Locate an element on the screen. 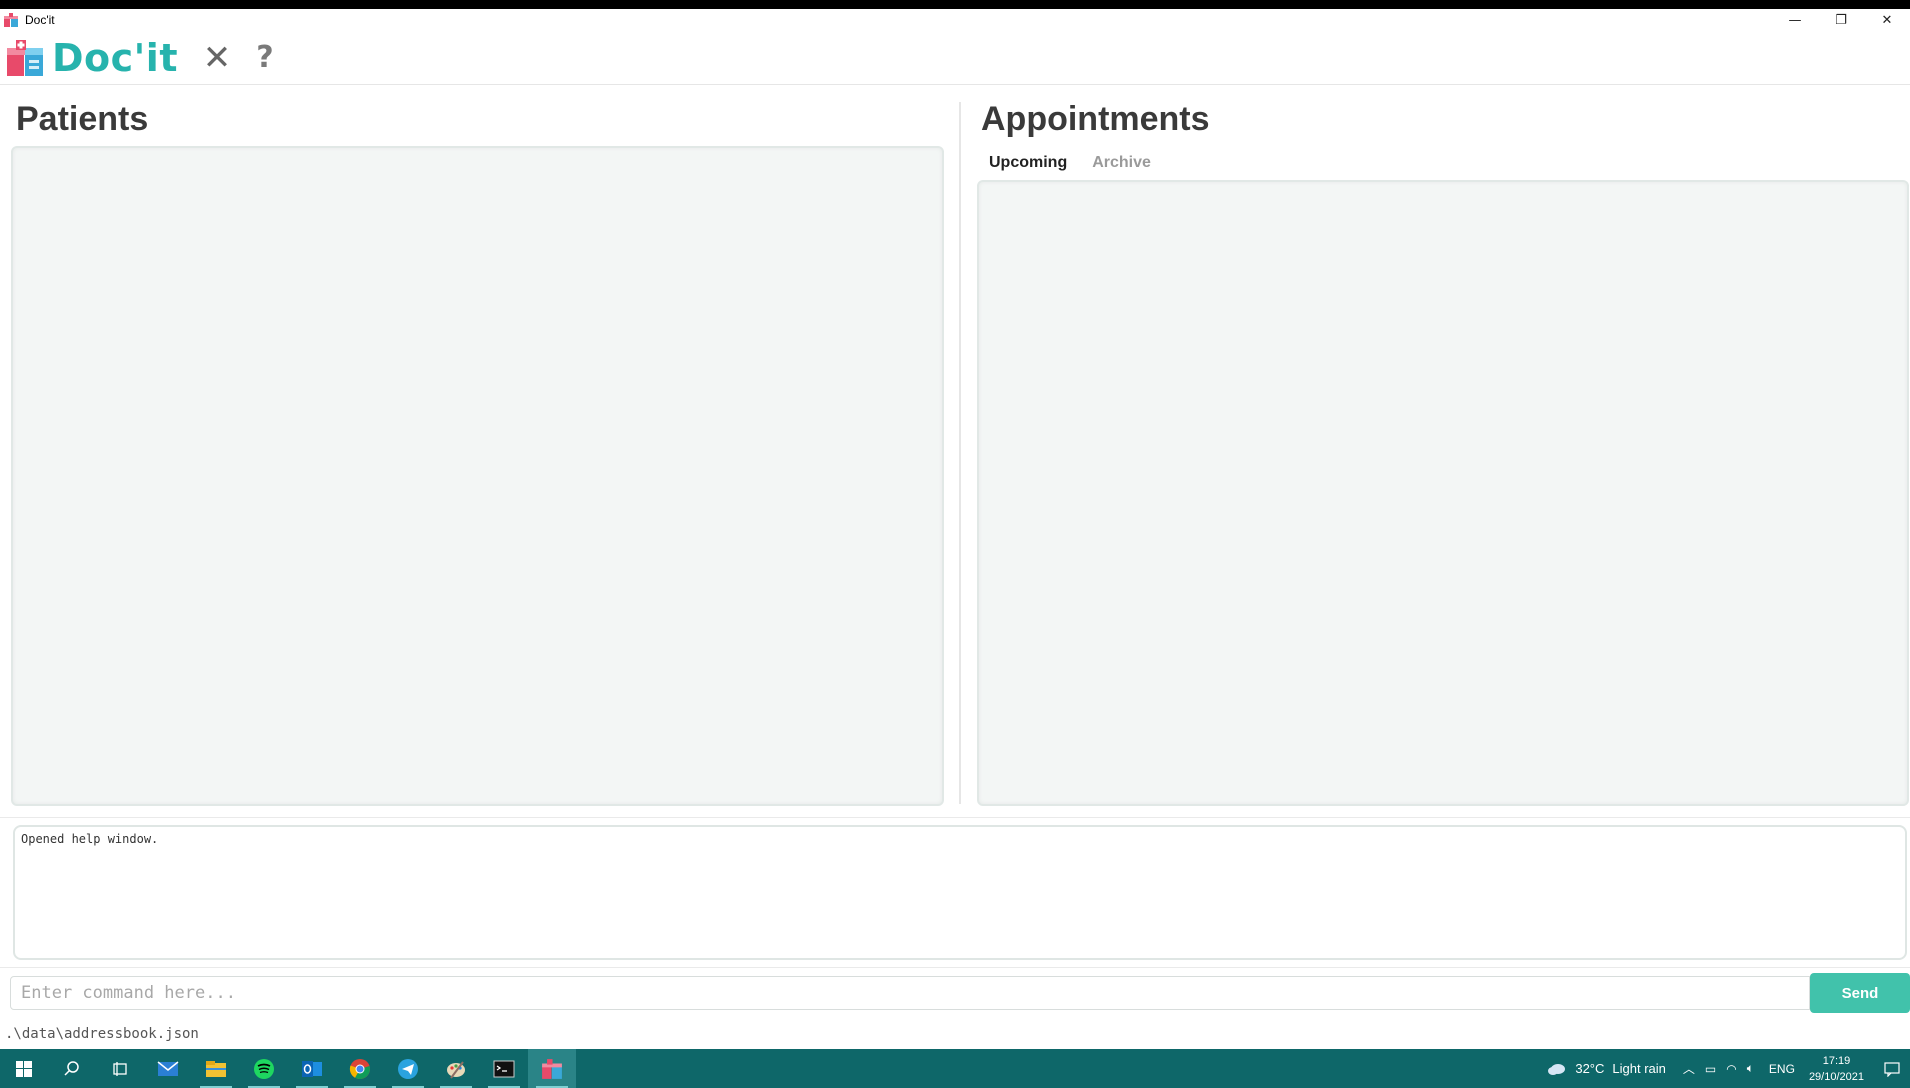 Image resolution: width=1910 pixels, height=1088 pixels. panel-divider is located at coordinates (960, 453).